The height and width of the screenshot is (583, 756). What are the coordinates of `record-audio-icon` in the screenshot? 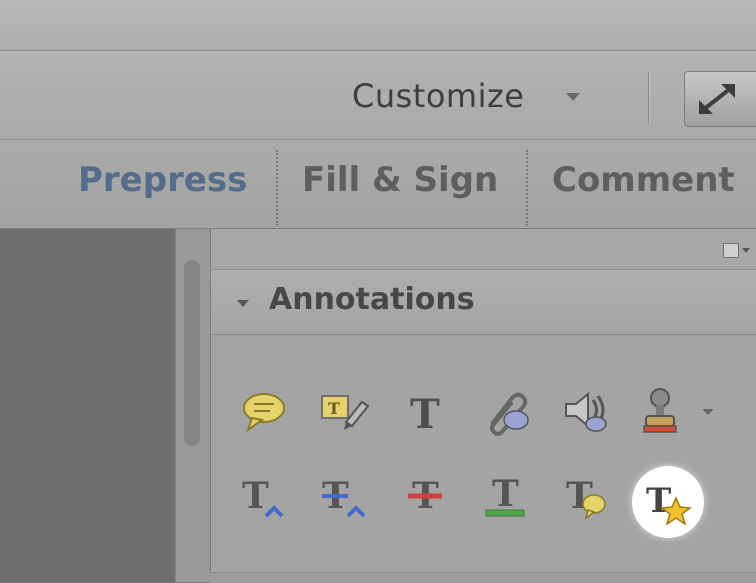 It's located at (588, 412).